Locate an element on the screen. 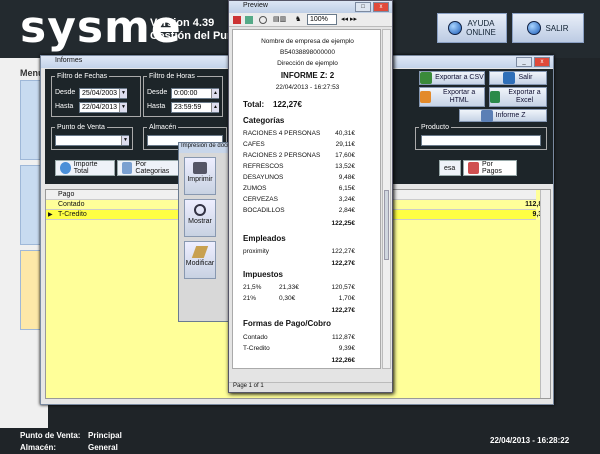 The image size is (600, 454). scroll-thumb is located at coordinates (386, 225).